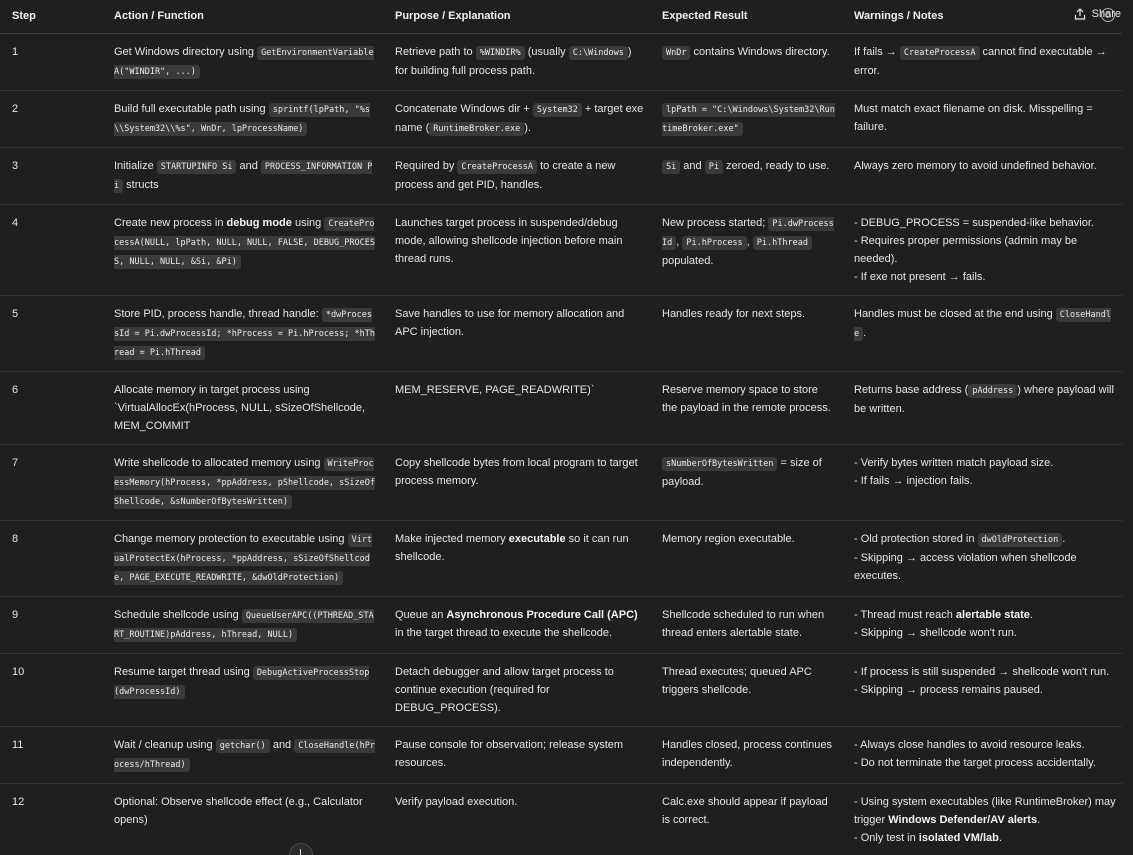  I want to click on text-segment: Verify payload execution., so click(456, 801).